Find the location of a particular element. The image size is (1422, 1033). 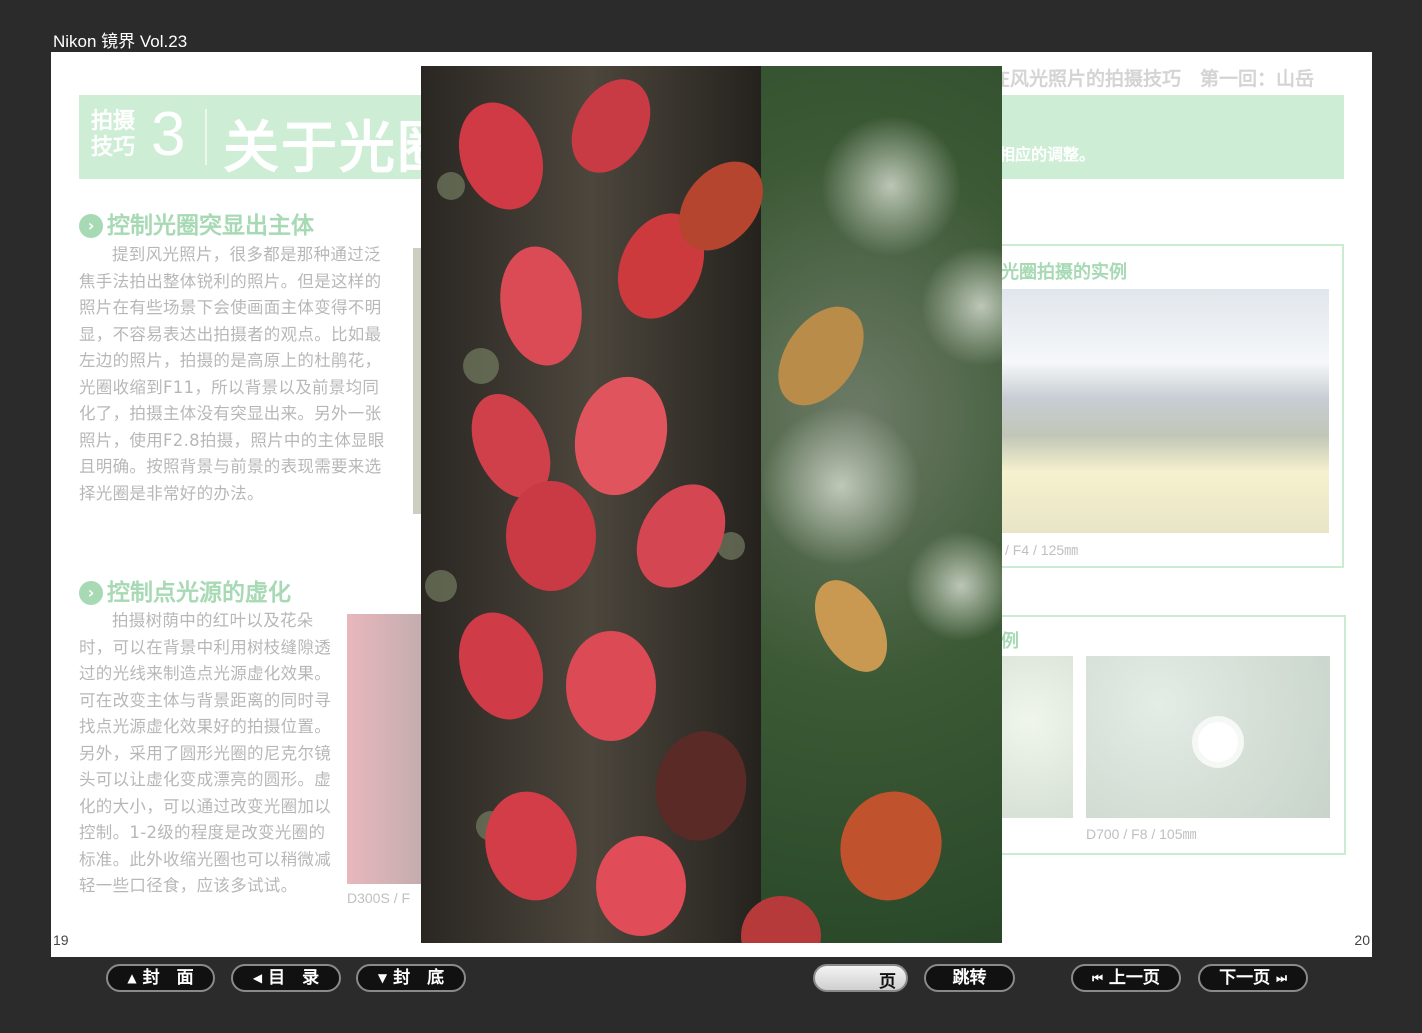

section2-caption: D300S / F is located at coordinates (379, 898).